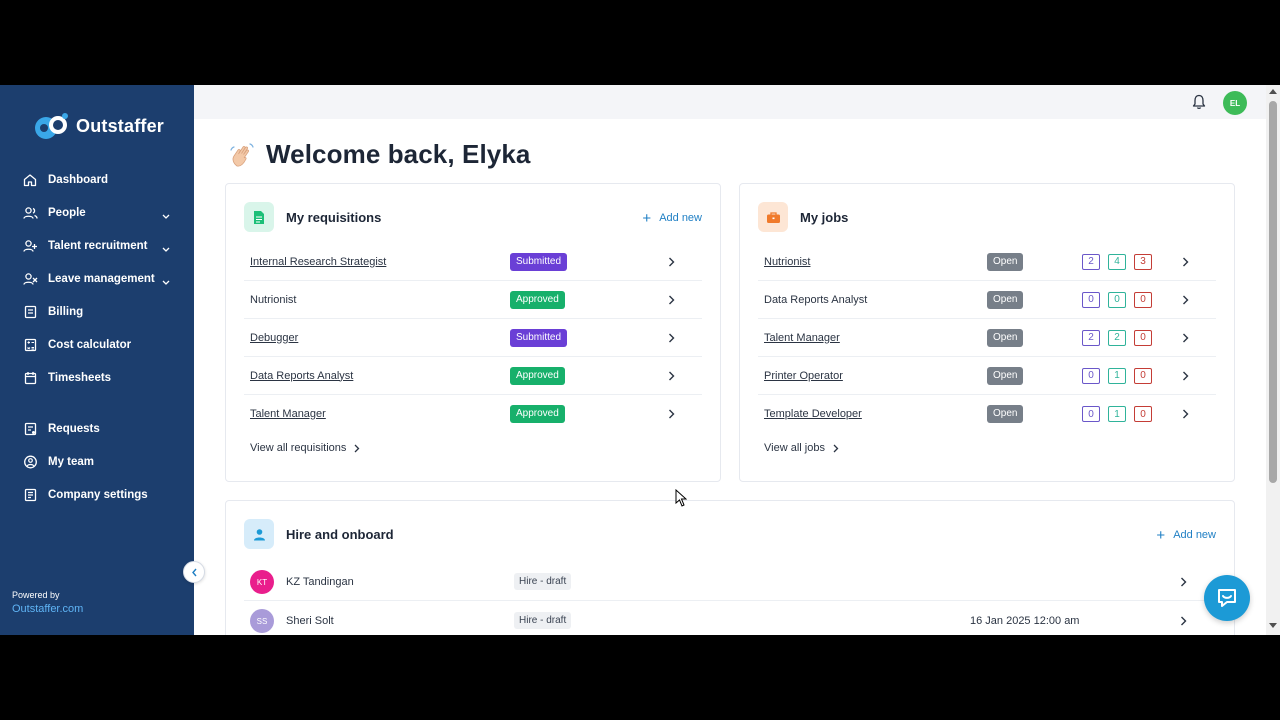 This screenshot has width=1280, height=720. Describe the element at coordinates (301, 376) in the screenshot. I see `requisition-name: Data Reports Analyst` at that location.